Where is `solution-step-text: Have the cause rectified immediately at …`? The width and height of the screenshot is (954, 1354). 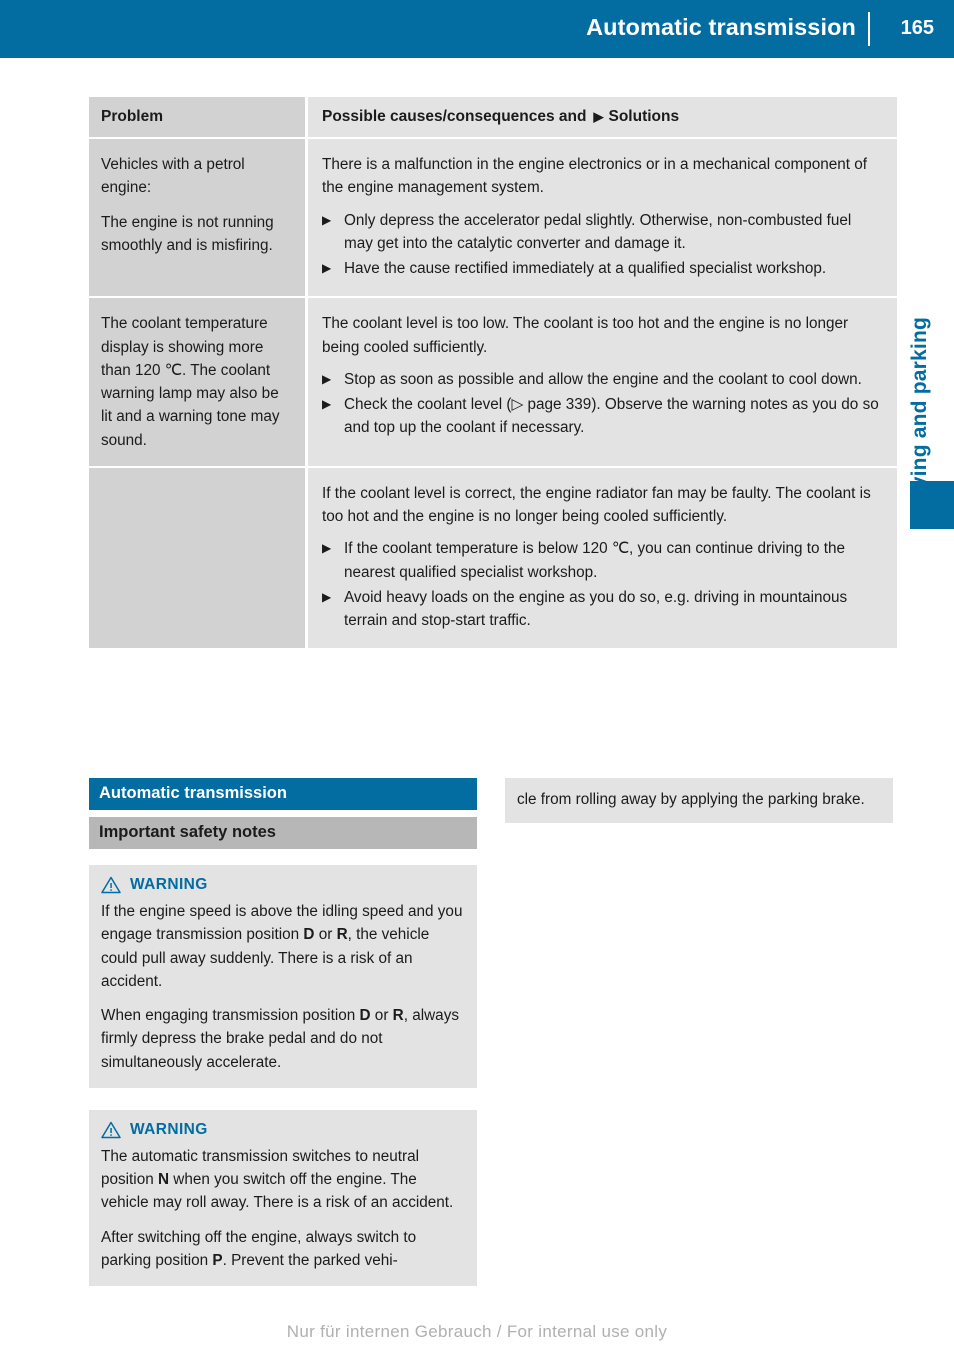 solution-step-text: Have the cause rectified immediately at … is located at coordinates (585, 268).